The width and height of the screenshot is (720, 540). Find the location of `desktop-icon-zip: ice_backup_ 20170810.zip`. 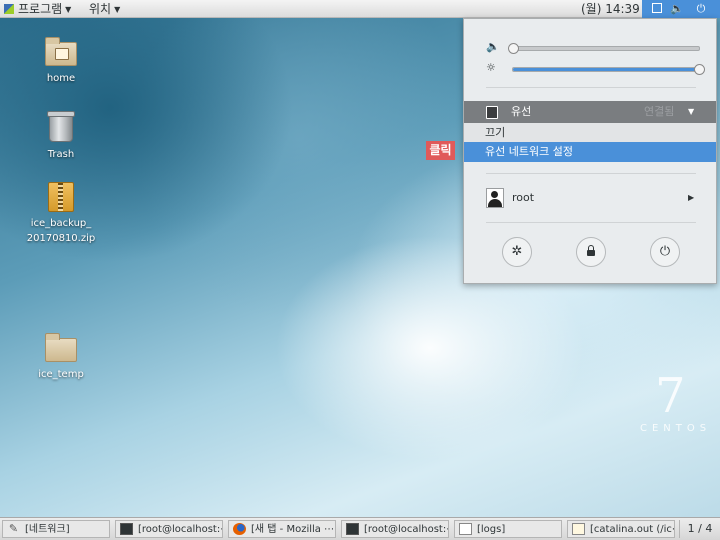

desktop-icon-zip: ice_backup_ 20170810.zip is located at coordinates (61, 212).